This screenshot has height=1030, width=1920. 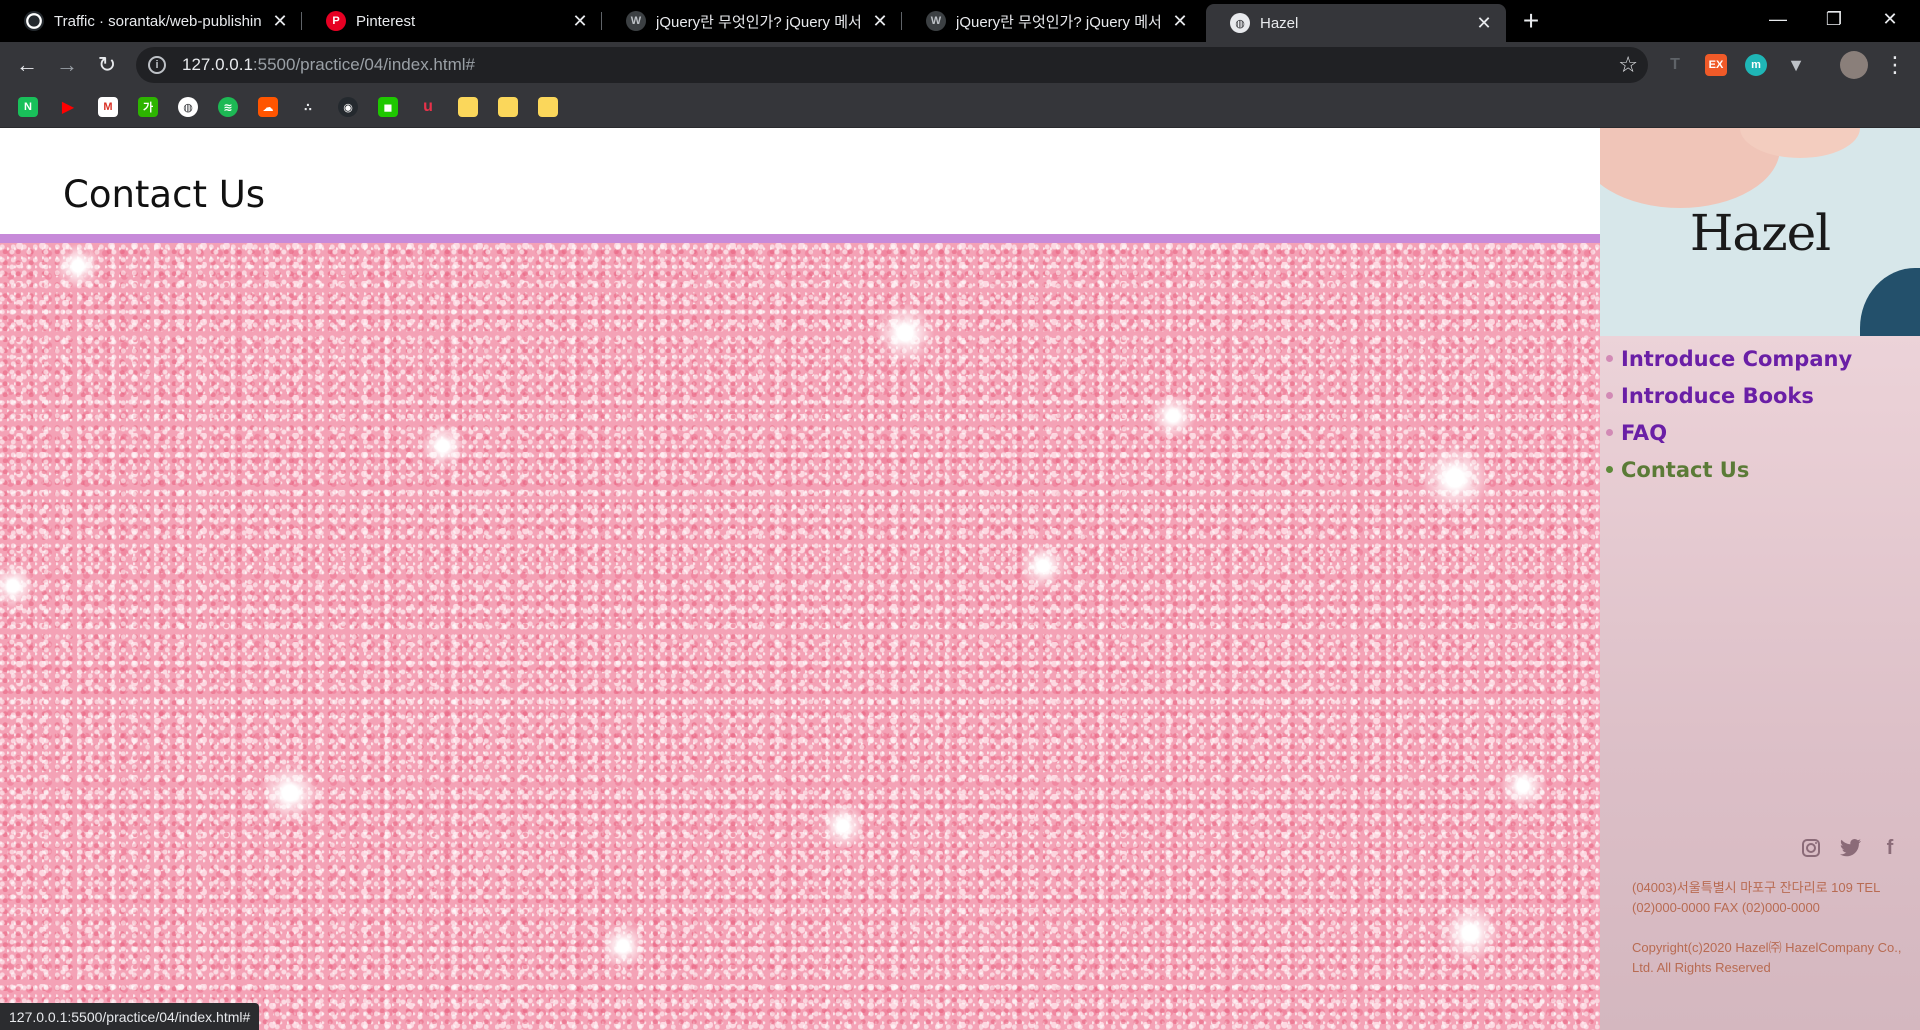 I want to click on twitter-icon, so click(x=1851, y=848).